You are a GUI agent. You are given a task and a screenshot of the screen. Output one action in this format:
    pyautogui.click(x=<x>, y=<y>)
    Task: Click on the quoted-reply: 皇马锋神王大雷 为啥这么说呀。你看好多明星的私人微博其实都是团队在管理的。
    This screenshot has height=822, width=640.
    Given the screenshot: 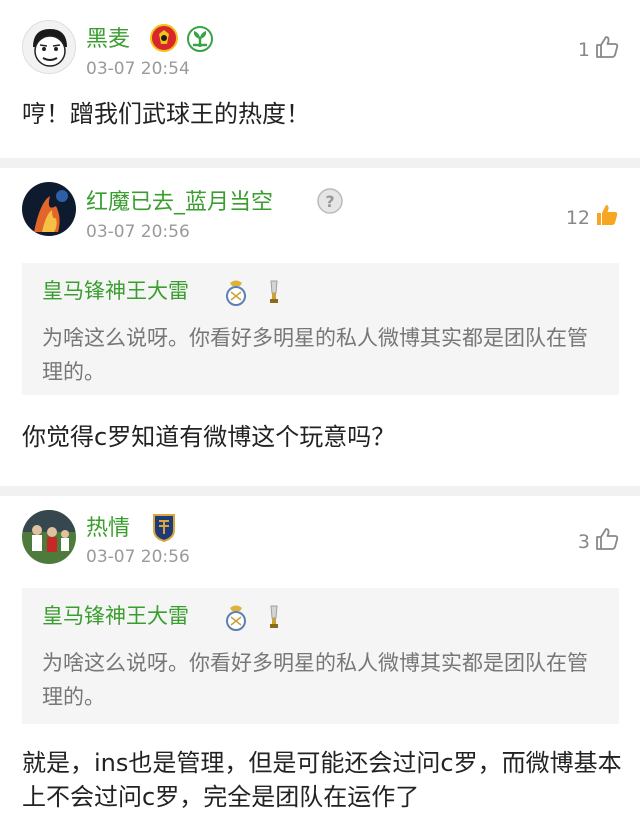 What is the action you would take?
    pyautogui.click(x=320, y=329)
    